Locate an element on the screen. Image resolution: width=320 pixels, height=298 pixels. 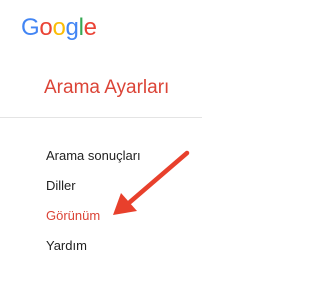
nav-item-search-results: Arama sonuçları is located at coordinates (93, 156).